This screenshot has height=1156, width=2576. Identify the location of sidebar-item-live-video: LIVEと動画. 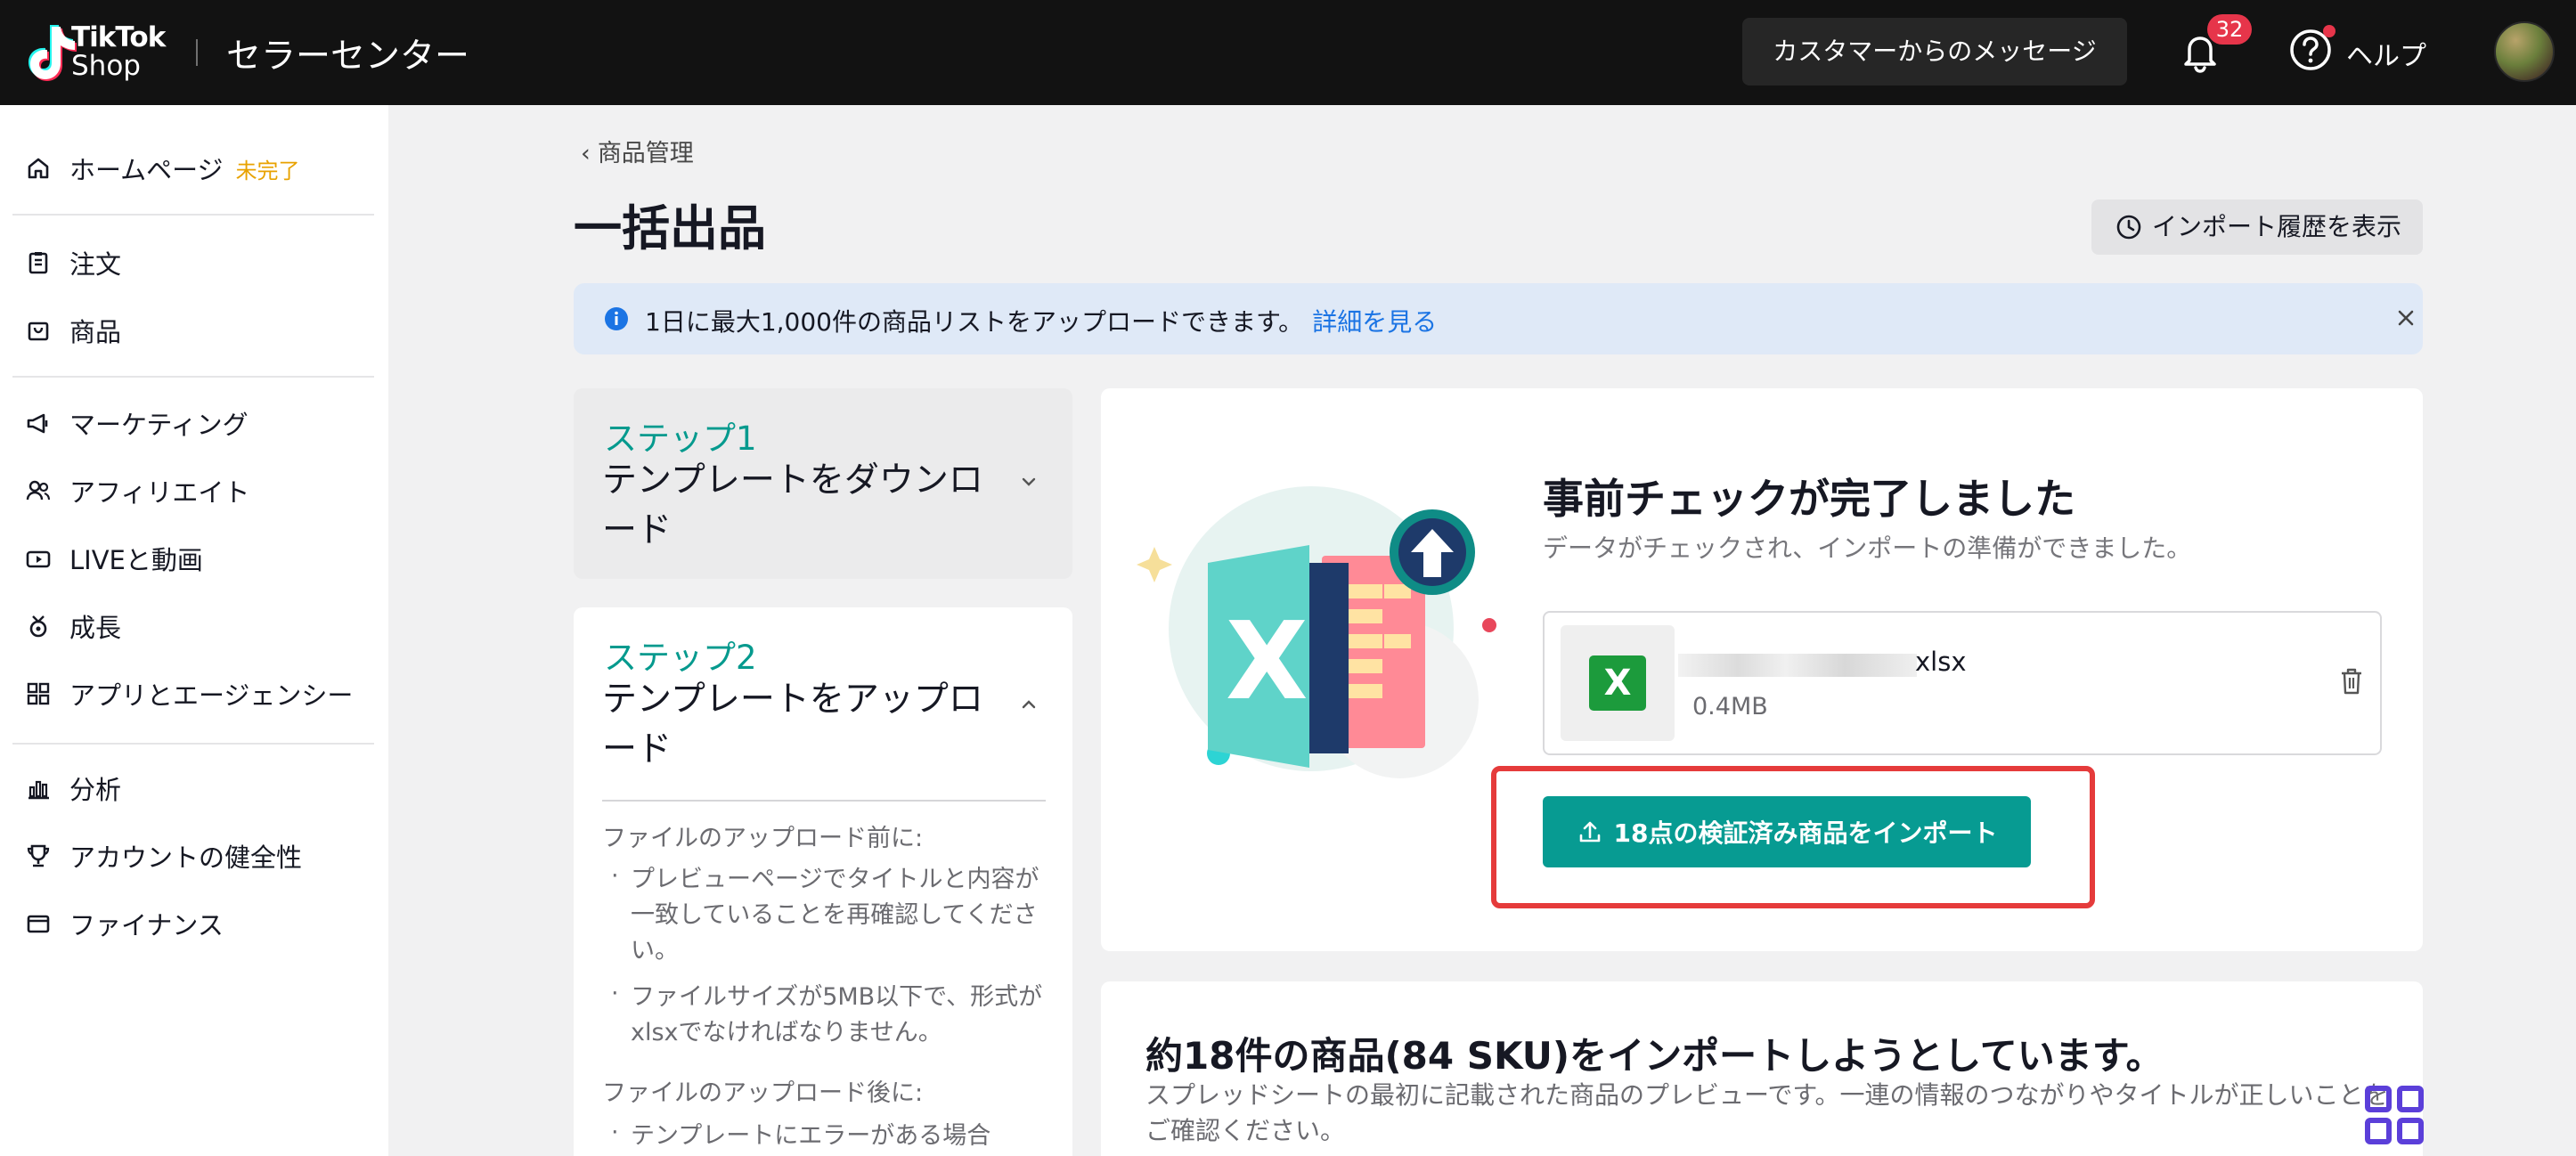
(114, 558).